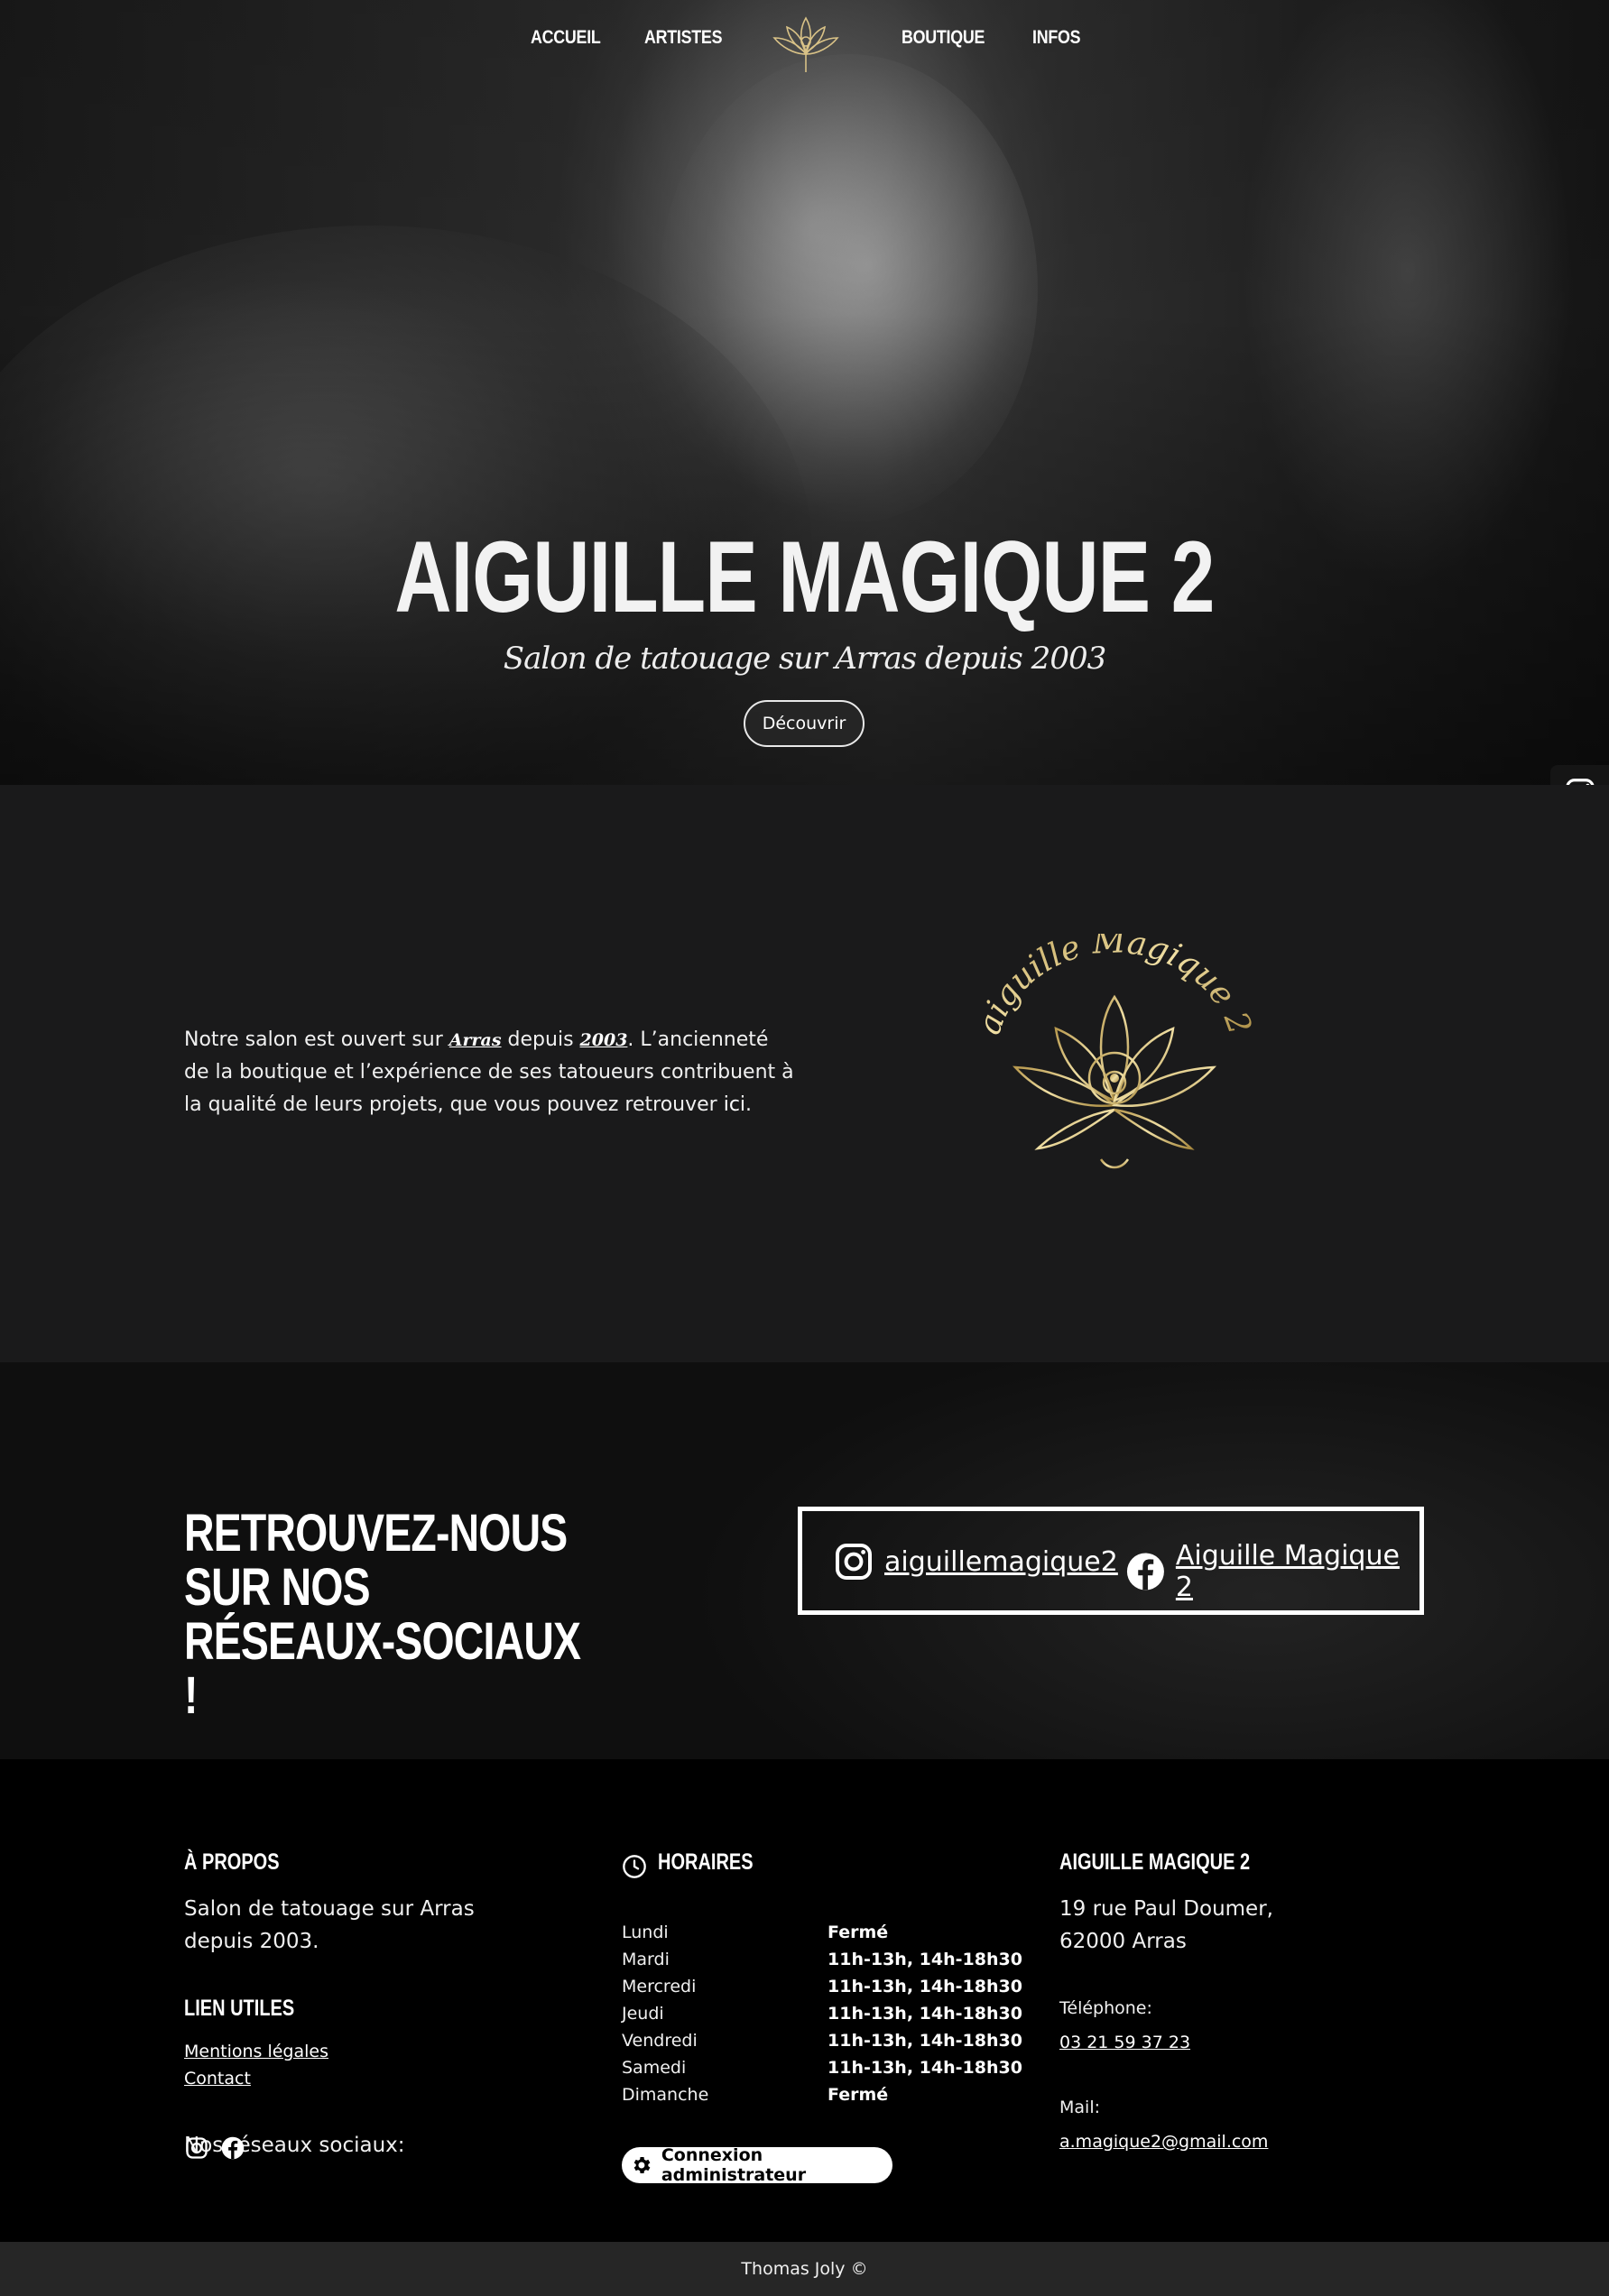 The image size is (1609, 2296). What do you see at coordinates (683, 38) in the screenshot?
I see `nav-artists: ARTISTES` at bounding box center [683, 38].